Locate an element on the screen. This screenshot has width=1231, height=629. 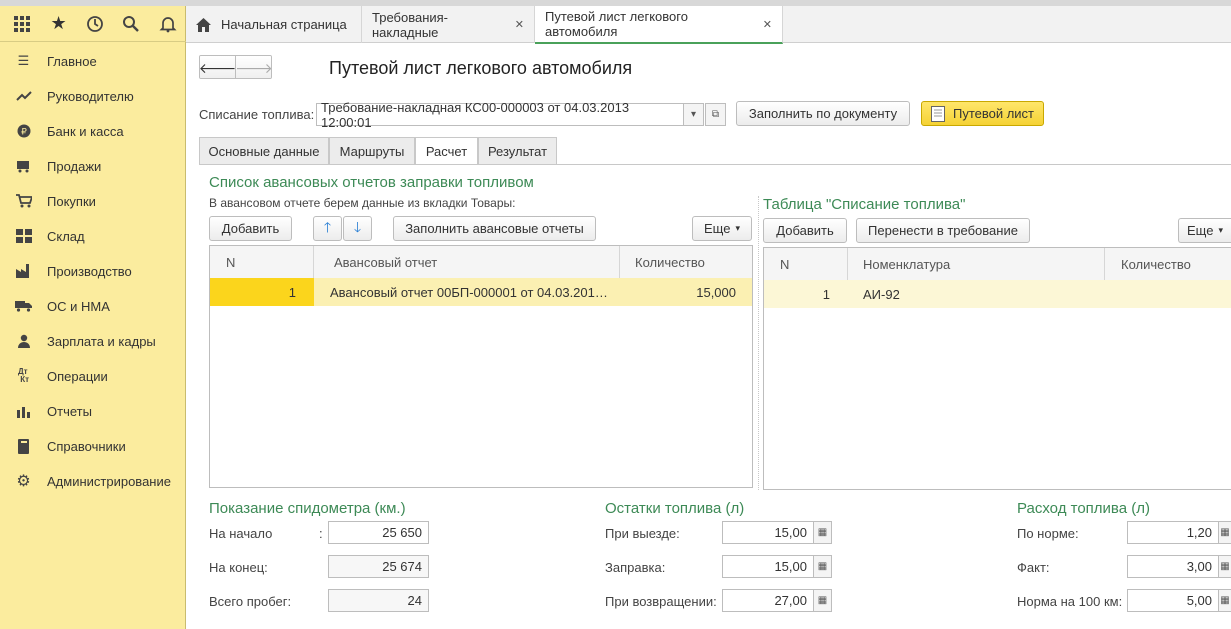
cart-icon is located at coordinates (23, 201).